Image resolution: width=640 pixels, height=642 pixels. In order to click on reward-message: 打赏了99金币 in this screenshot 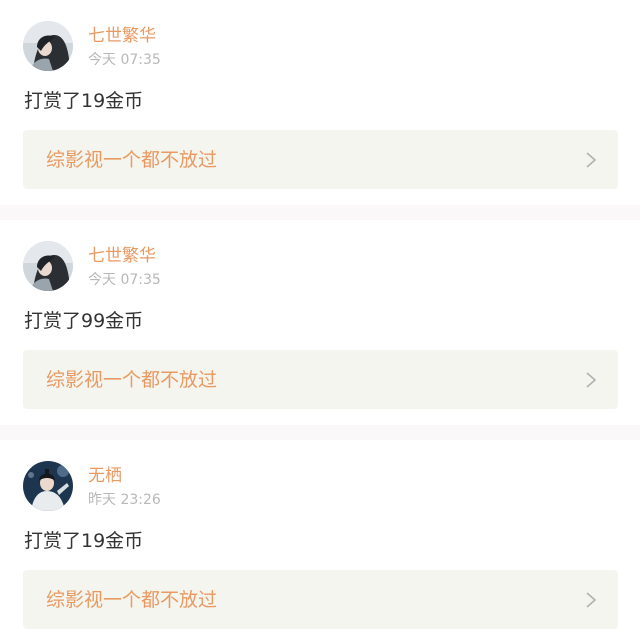, I will do `click(84, 321)`.